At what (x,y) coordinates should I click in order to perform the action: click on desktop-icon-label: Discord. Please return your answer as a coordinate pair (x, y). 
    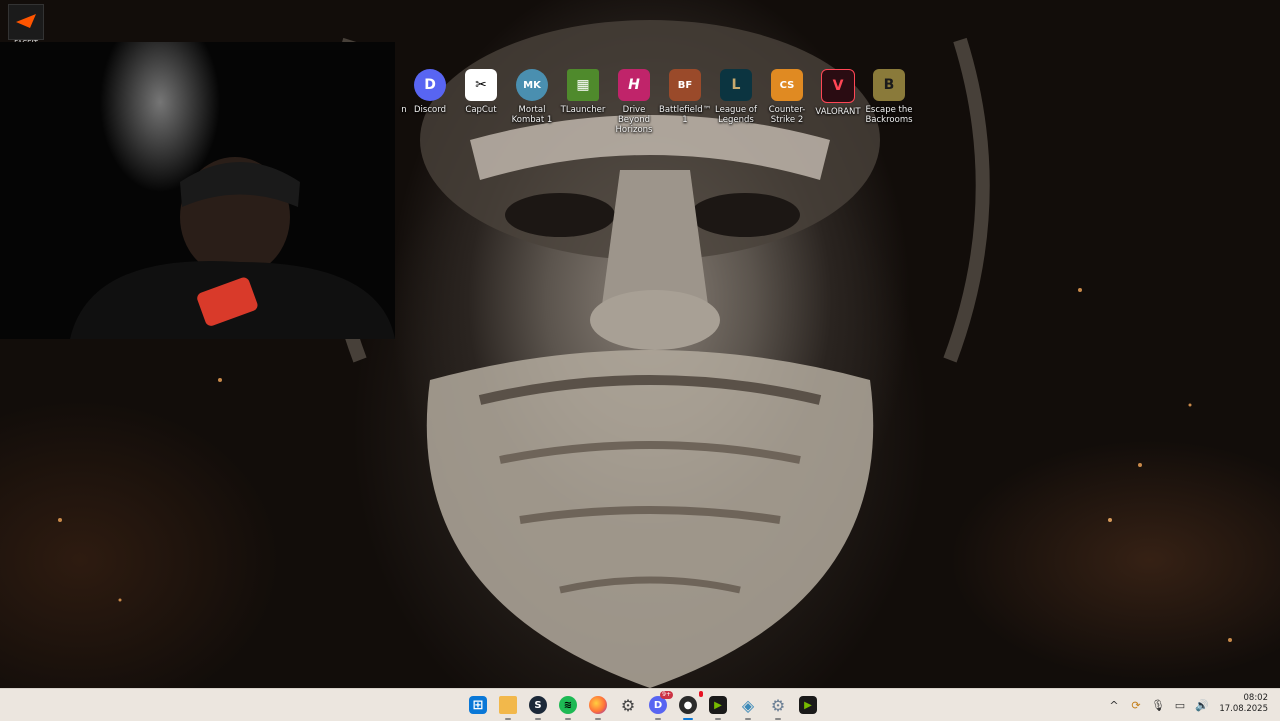
    Looking at the image, I should click on (430, 110).